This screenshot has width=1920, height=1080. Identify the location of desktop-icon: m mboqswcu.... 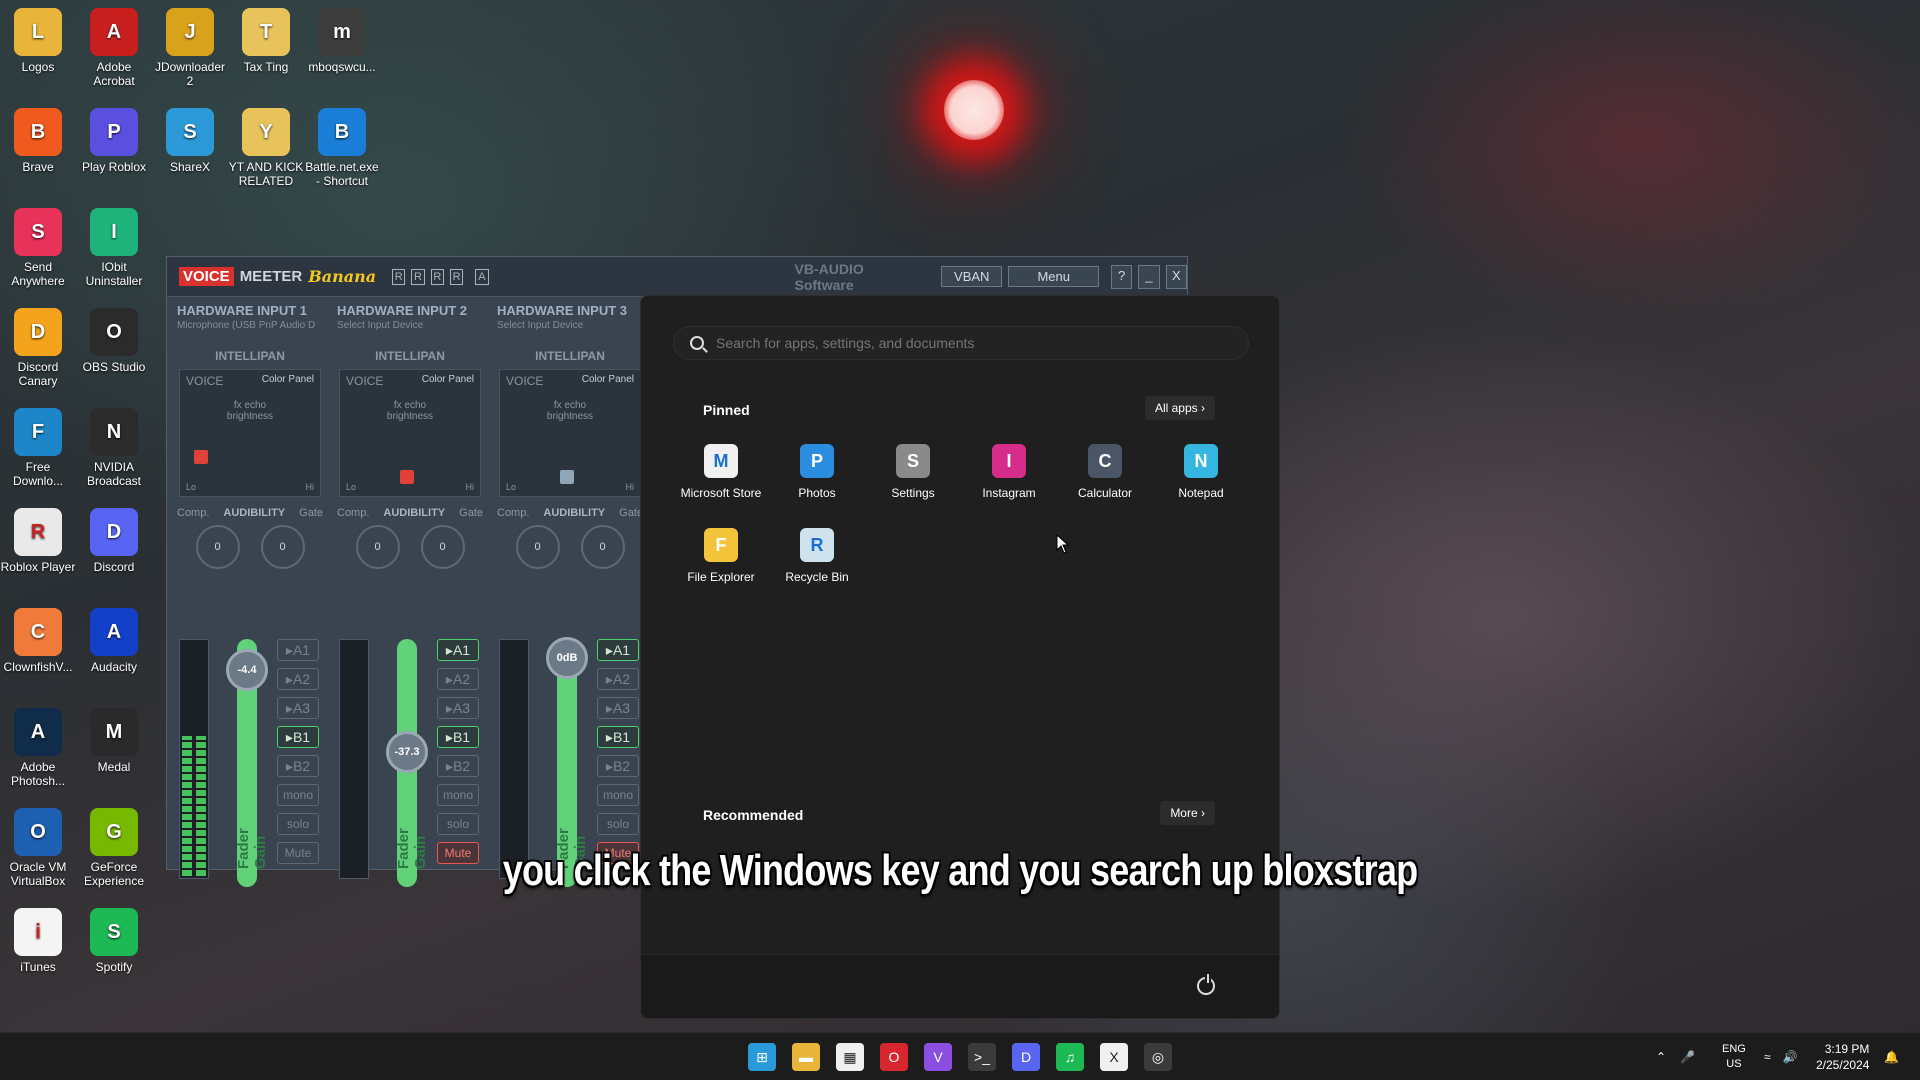
(342, 41).